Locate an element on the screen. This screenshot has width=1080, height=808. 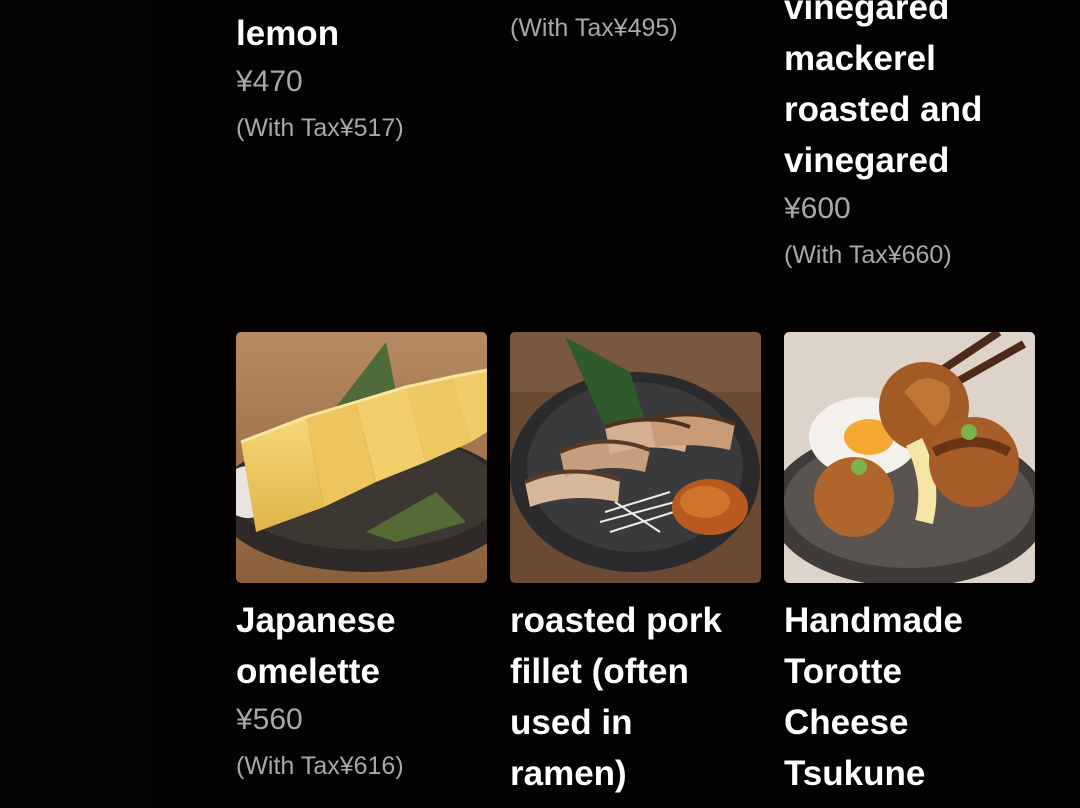
item-price: ¥560 is located at coordinates (269, 719).